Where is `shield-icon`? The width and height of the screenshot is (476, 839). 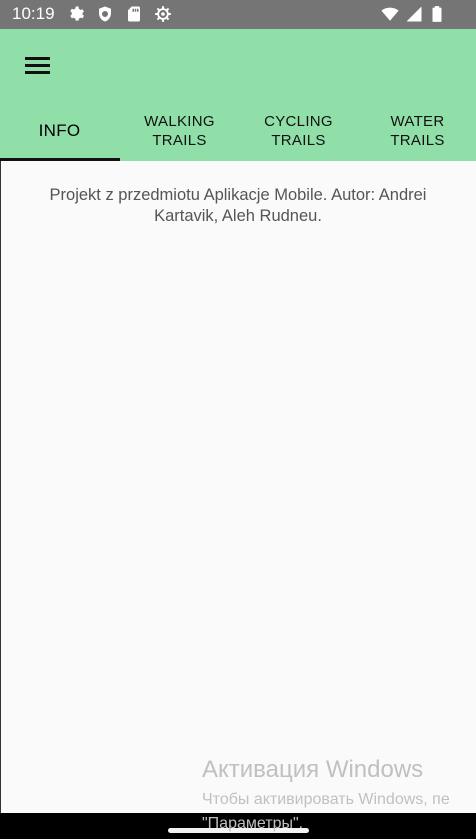
shield-icon is located at coordinates (105, 14).